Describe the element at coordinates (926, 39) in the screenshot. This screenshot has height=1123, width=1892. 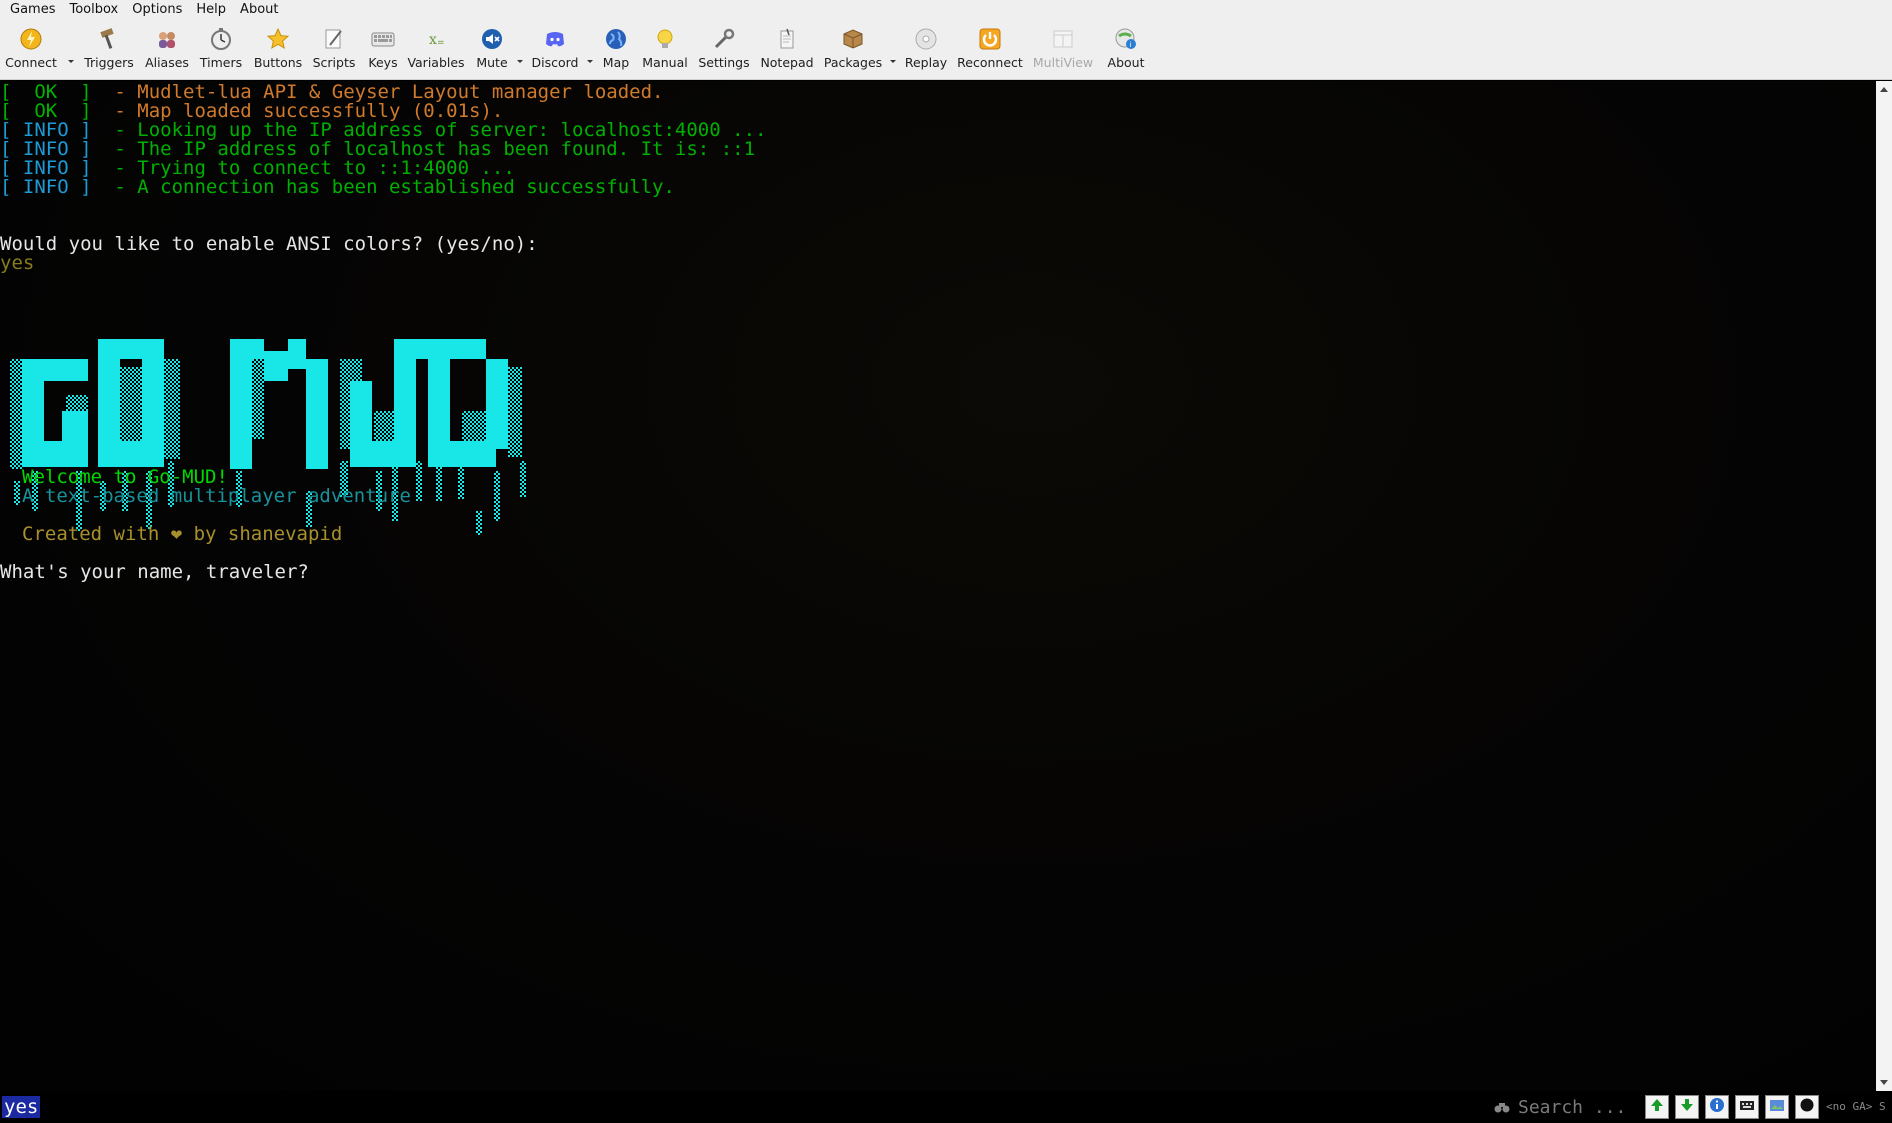
I see `replay-disc-icon` at that location.